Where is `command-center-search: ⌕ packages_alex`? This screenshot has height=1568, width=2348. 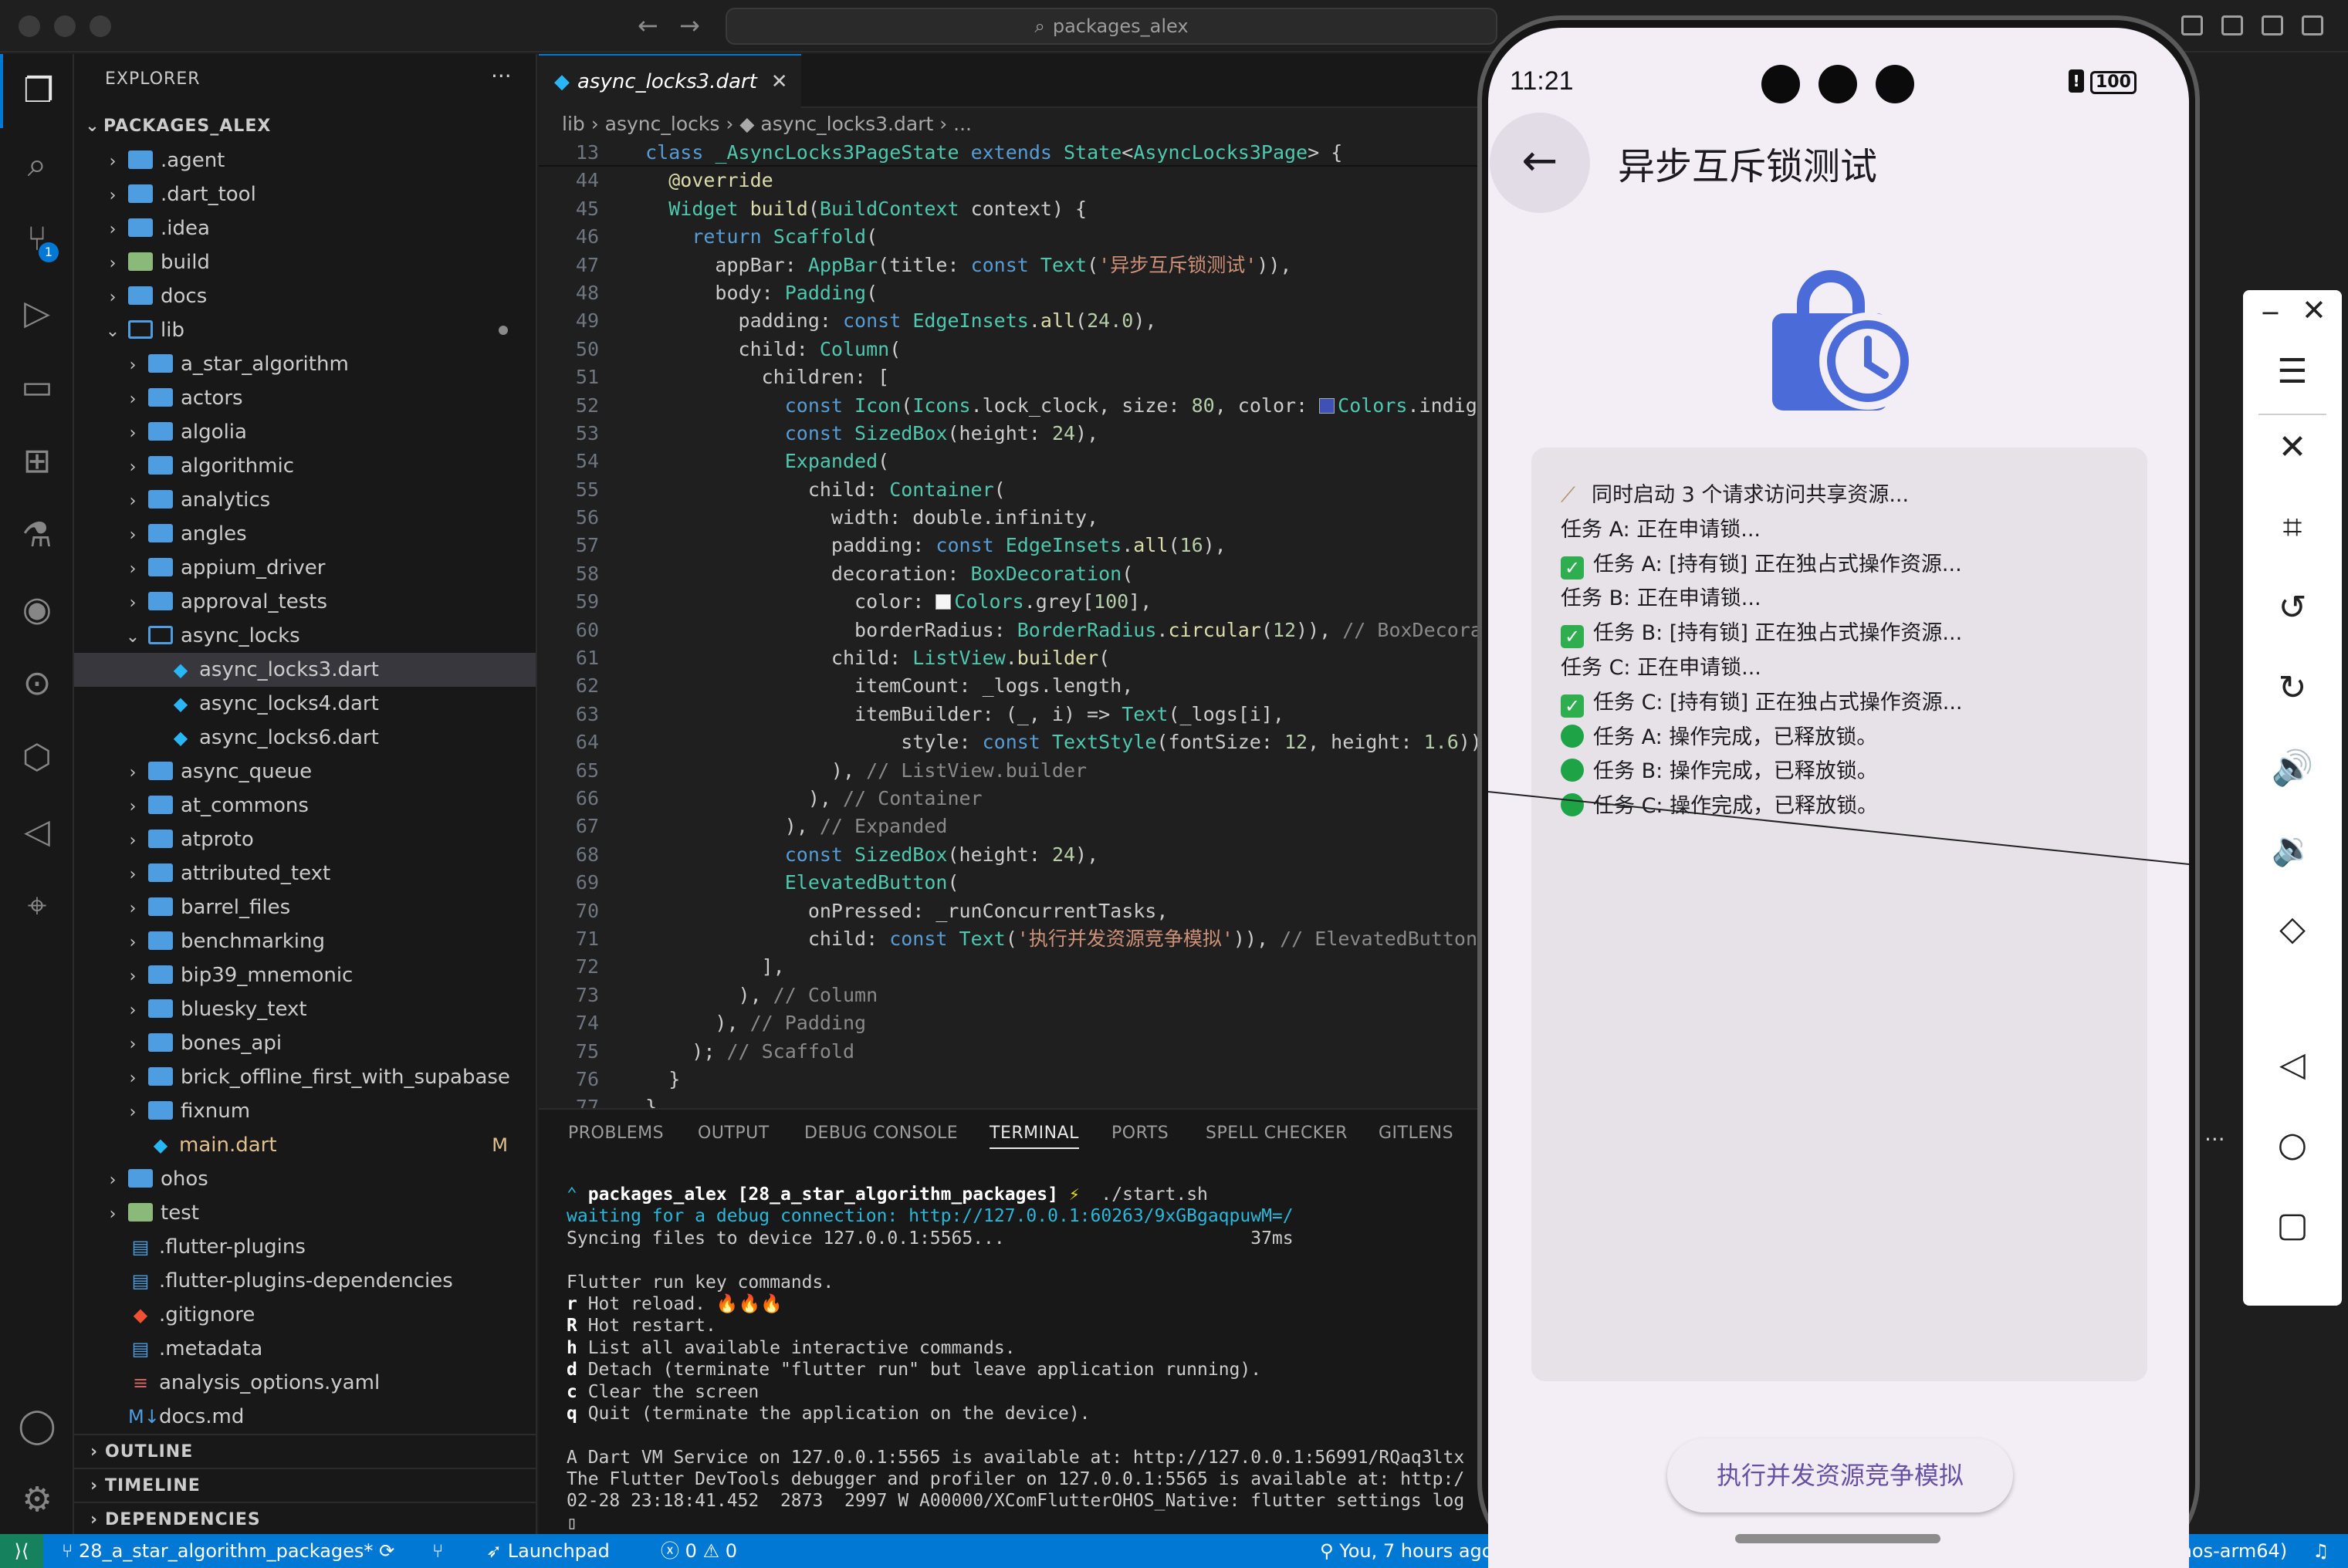 command-center-search: ⌕ packages_alex is located at coordinates (1111, 26).